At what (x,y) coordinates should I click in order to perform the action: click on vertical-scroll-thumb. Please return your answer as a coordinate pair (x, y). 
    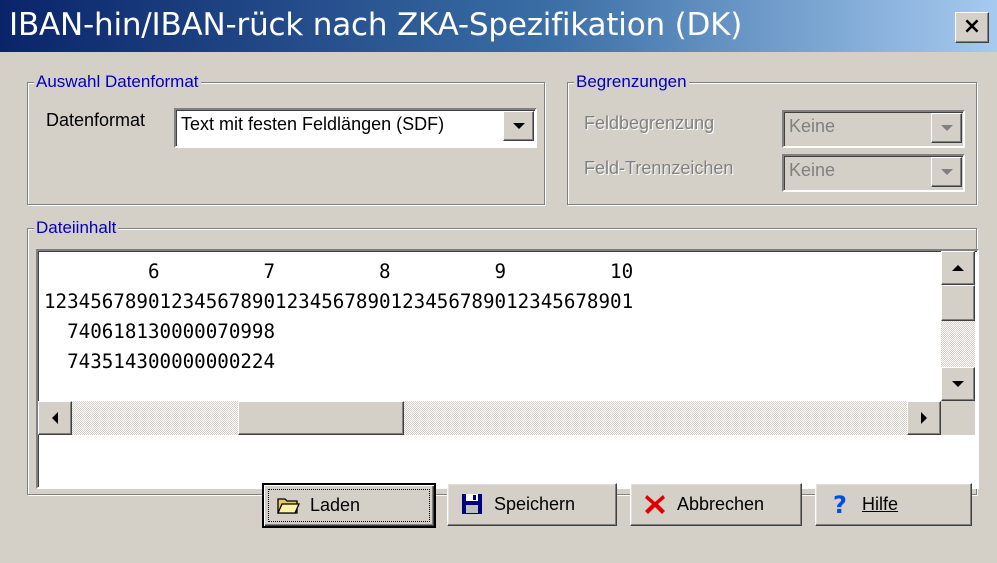
    Looking at the image, I should click on (958, 303).